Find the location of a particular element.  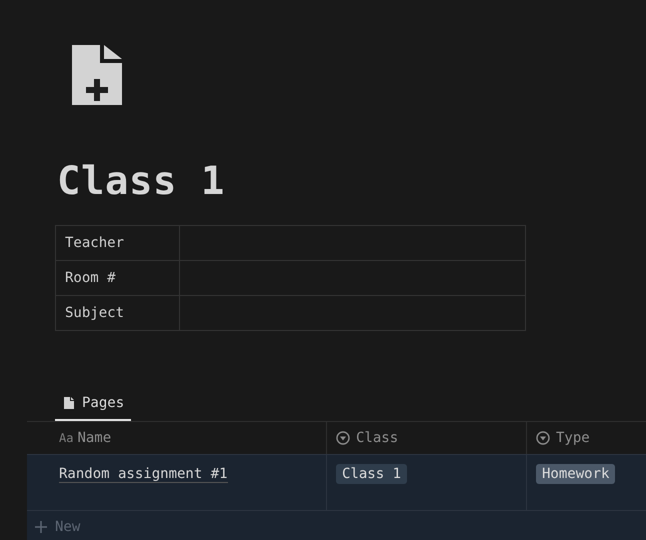

page-add-icon is located at coordinates (97, 75).